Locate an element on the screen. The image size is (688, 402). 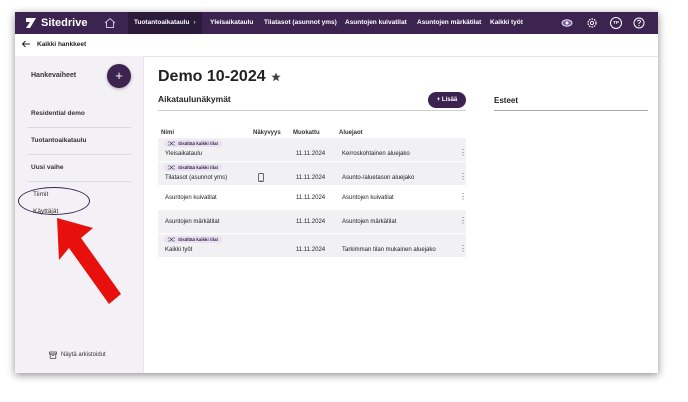
chevron-right-icon: › is located at coordinates (194, 22).